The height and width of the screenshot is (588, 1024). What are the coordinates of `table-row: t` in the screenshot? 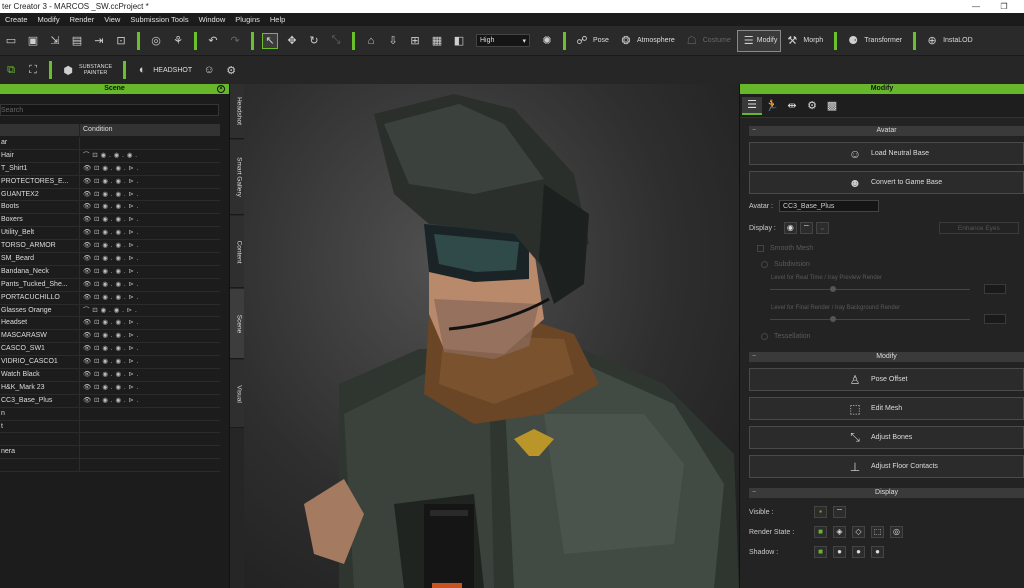 It's located at (110, 427).